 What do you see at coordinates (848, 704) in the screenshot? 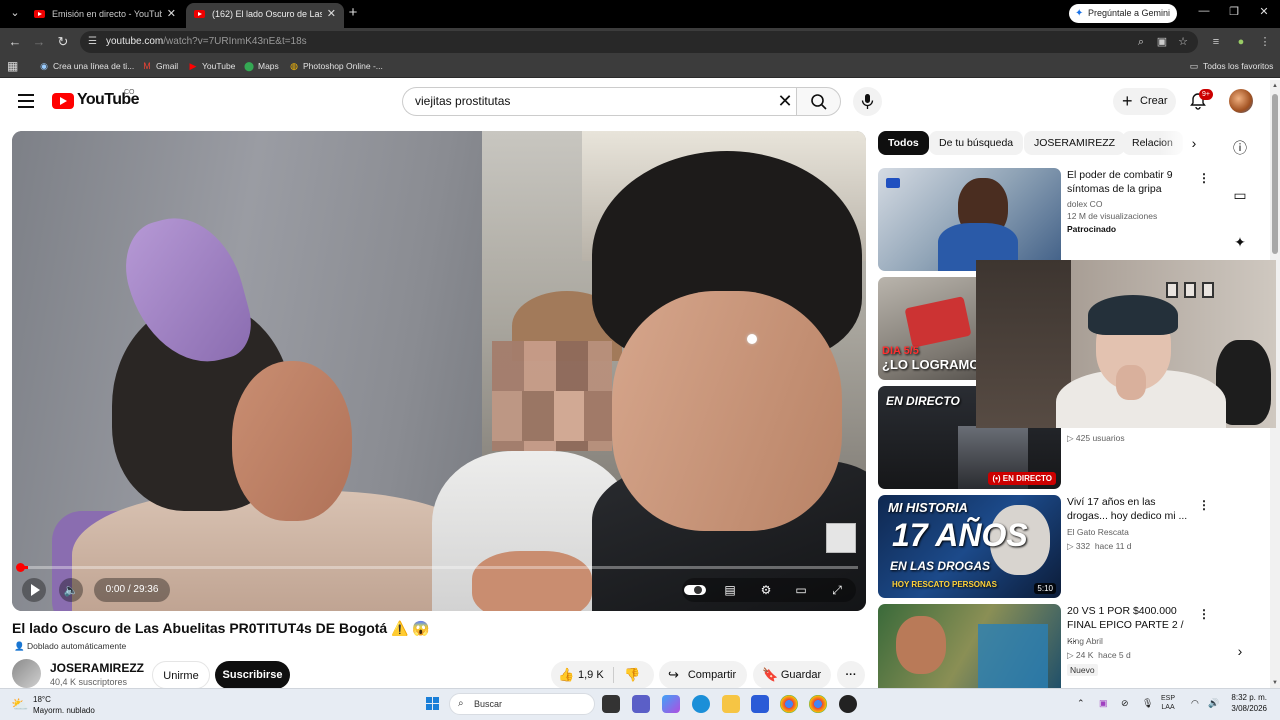
I see `app-icon` at bounding box center [848, 704].